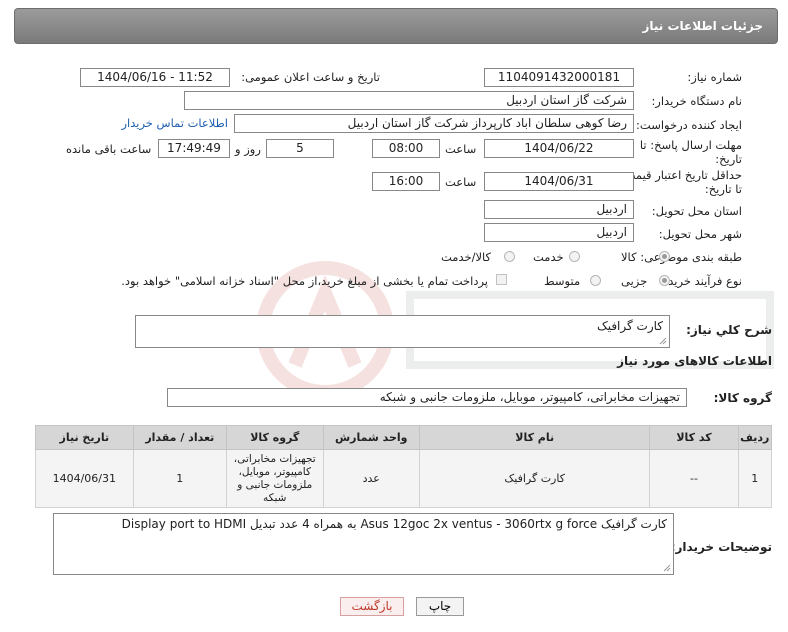  What do you see at coordinates (548, 257) in the screenshot?
I see `category-service-label: خدمت` at bounding box center [548, 257].